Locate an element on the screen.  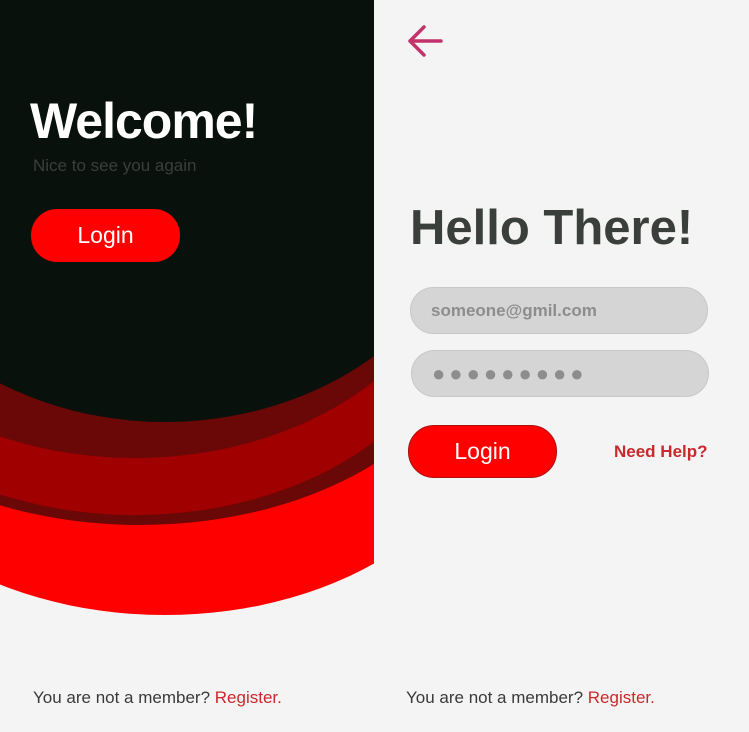
email-field is located at coordinates (559, 310).